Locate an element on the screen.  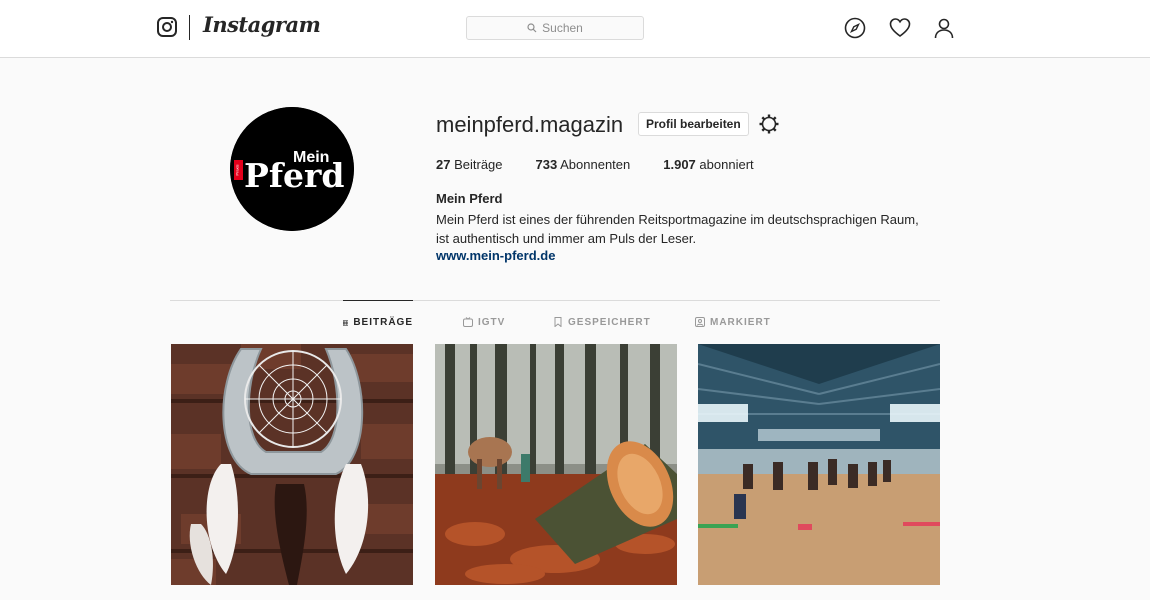
profile-website-link: www.mein-pferd.de is located at coordinates (495, 255).